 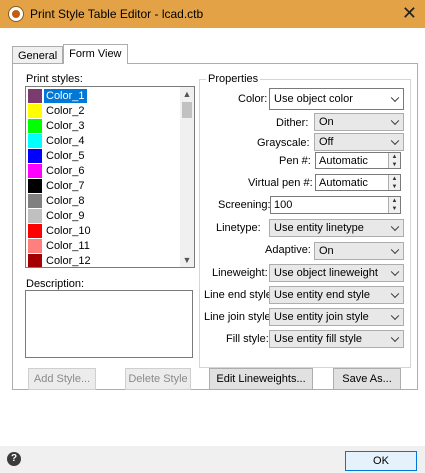 What do you see at coordinates (239, 295) in the screenshot?
I see `line-end-style-label: Line end style:` at bounding box center [239, 295].